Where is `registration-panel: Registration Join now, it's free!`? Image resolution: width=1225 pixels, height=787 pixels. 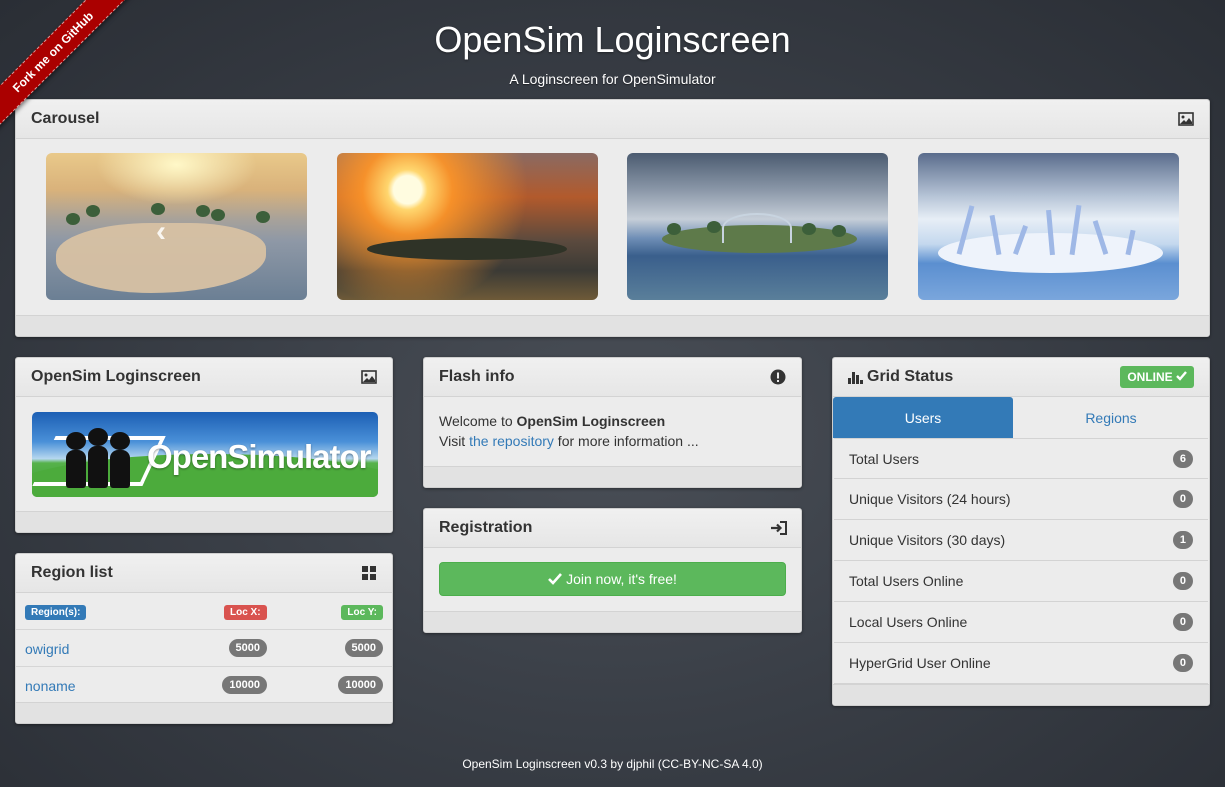
registration-panel: Registration Join now, it's free! is located at coordinates (612, 570).